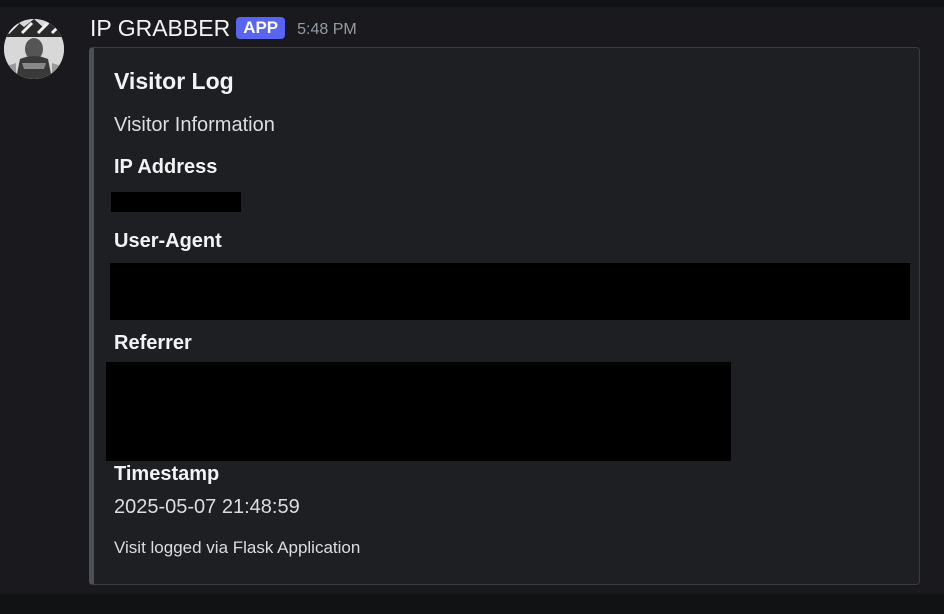  Describe the element at coordinates (176, 202) in the screenshot. I see `redacted-ip-address` at that location.